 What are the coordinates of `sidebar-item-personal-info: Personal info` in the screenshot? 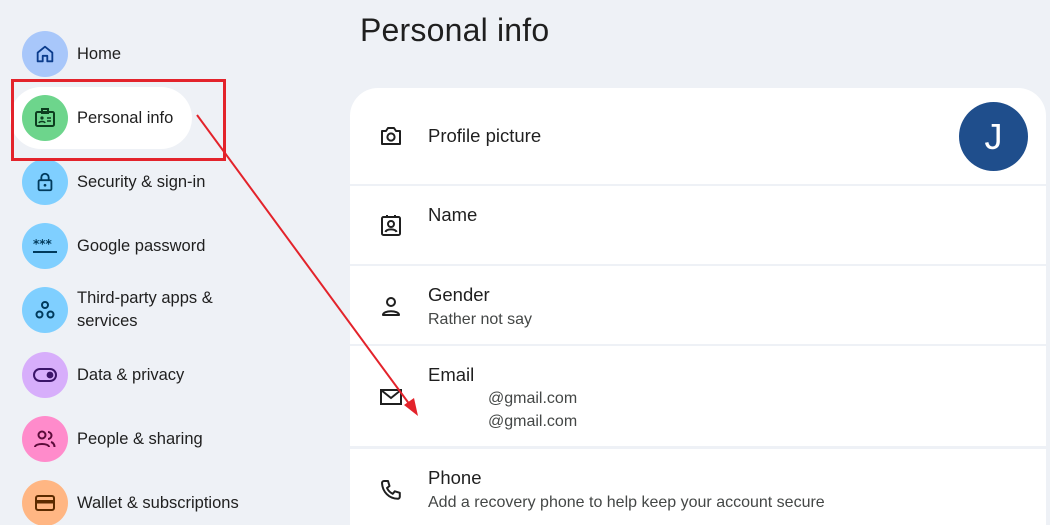 It's located at (101, 118).